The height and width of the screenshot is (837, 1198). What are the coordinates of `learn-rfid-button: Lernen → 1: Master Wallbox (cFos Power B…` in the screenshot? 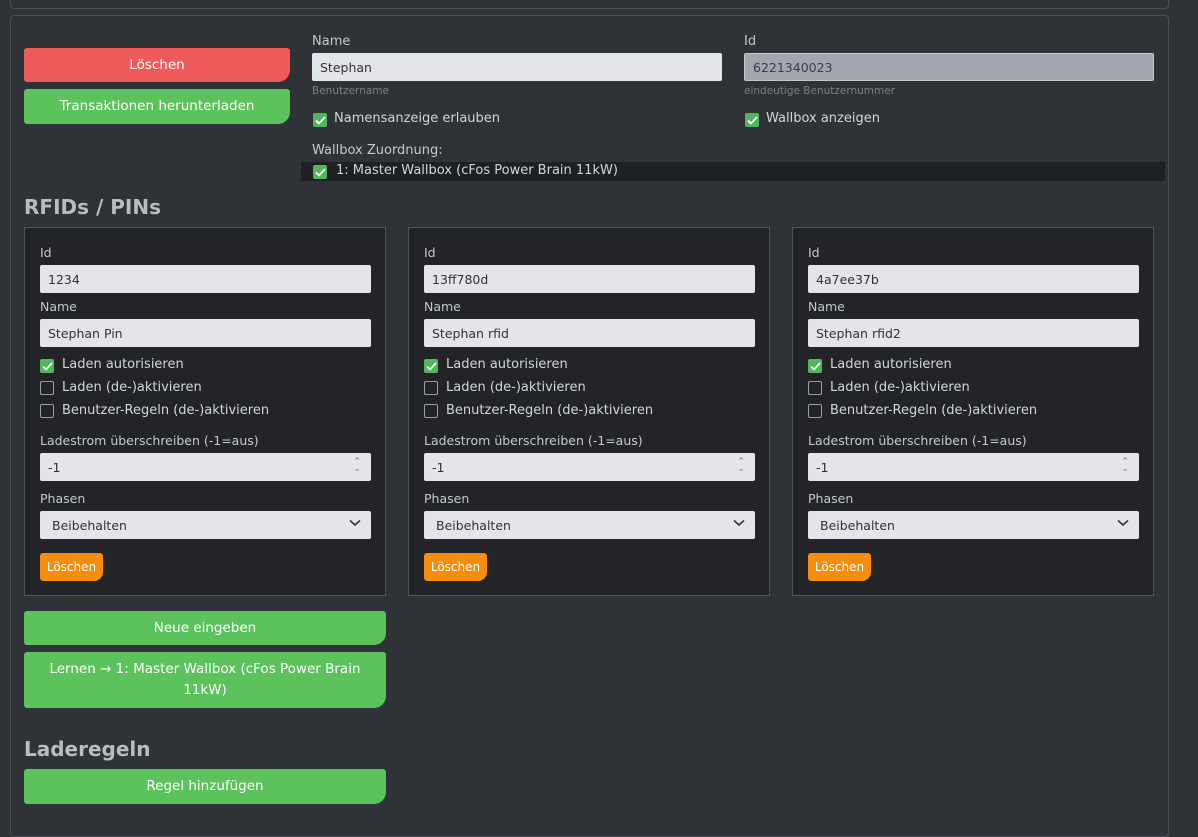 It's located at (205, 680).